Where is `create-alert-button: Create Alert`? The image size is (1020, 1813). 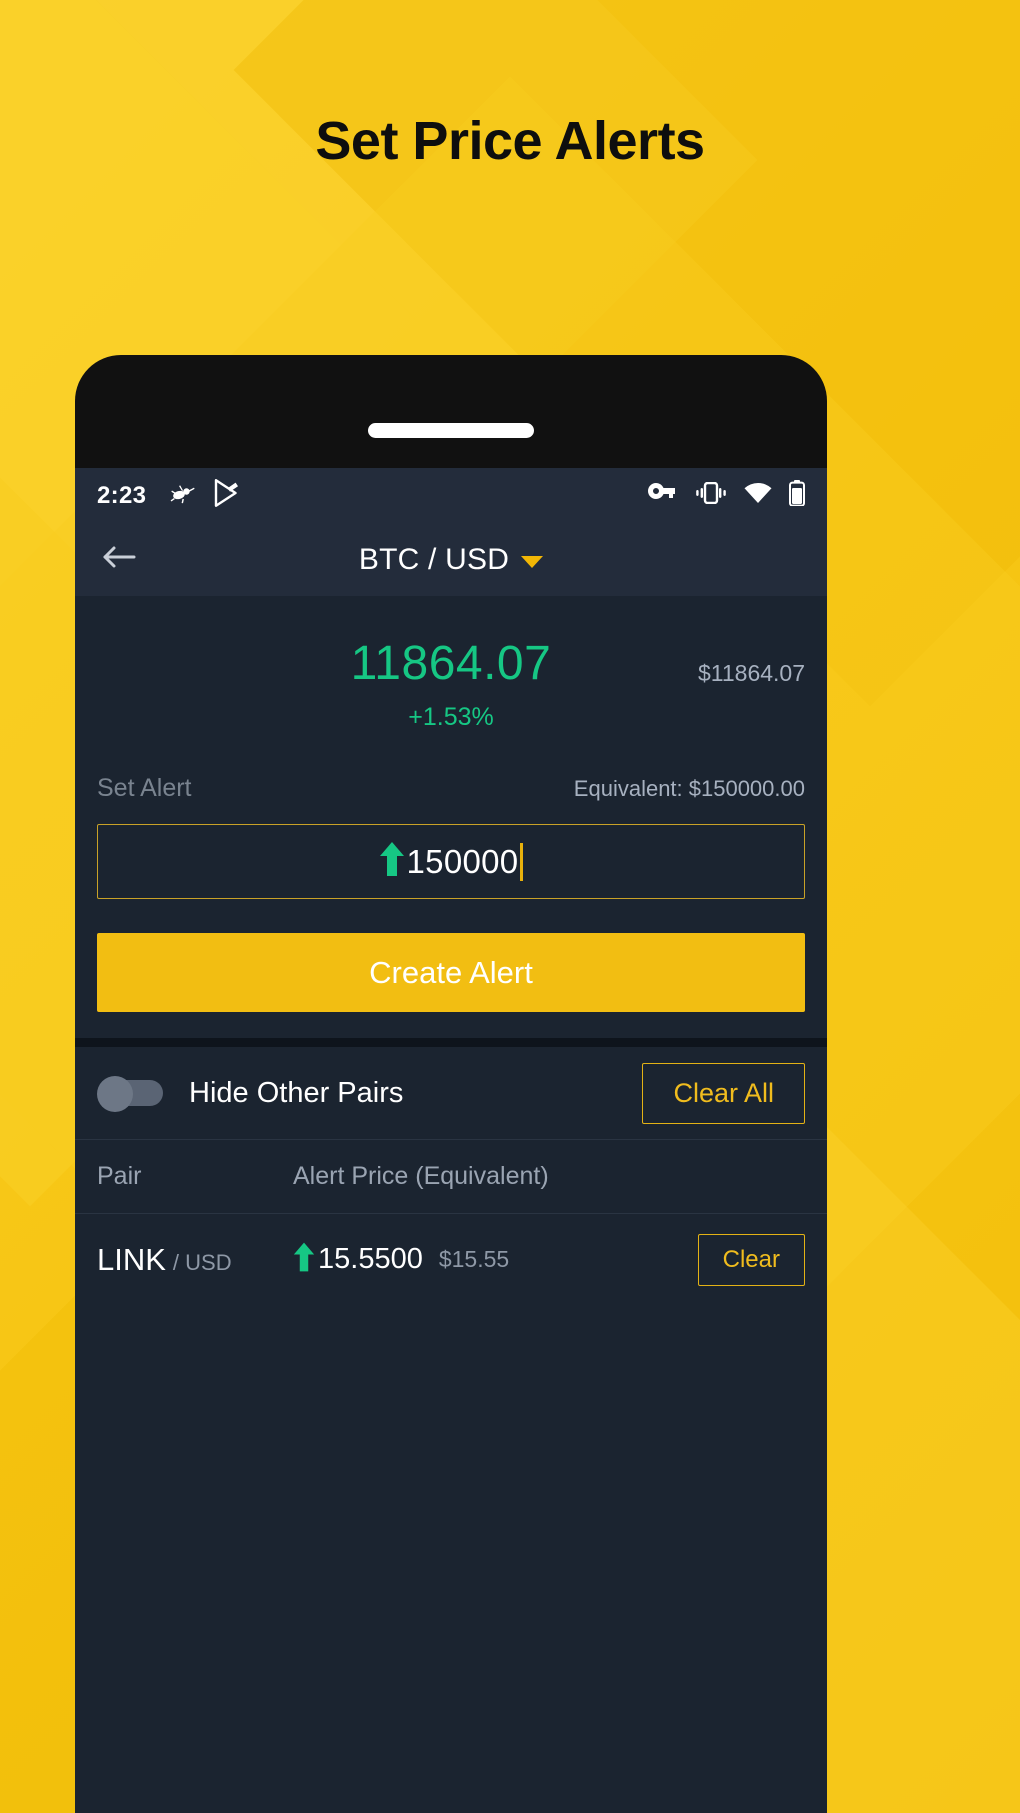 create-alert-button: Create Alert is located at coordinates (451, 972).